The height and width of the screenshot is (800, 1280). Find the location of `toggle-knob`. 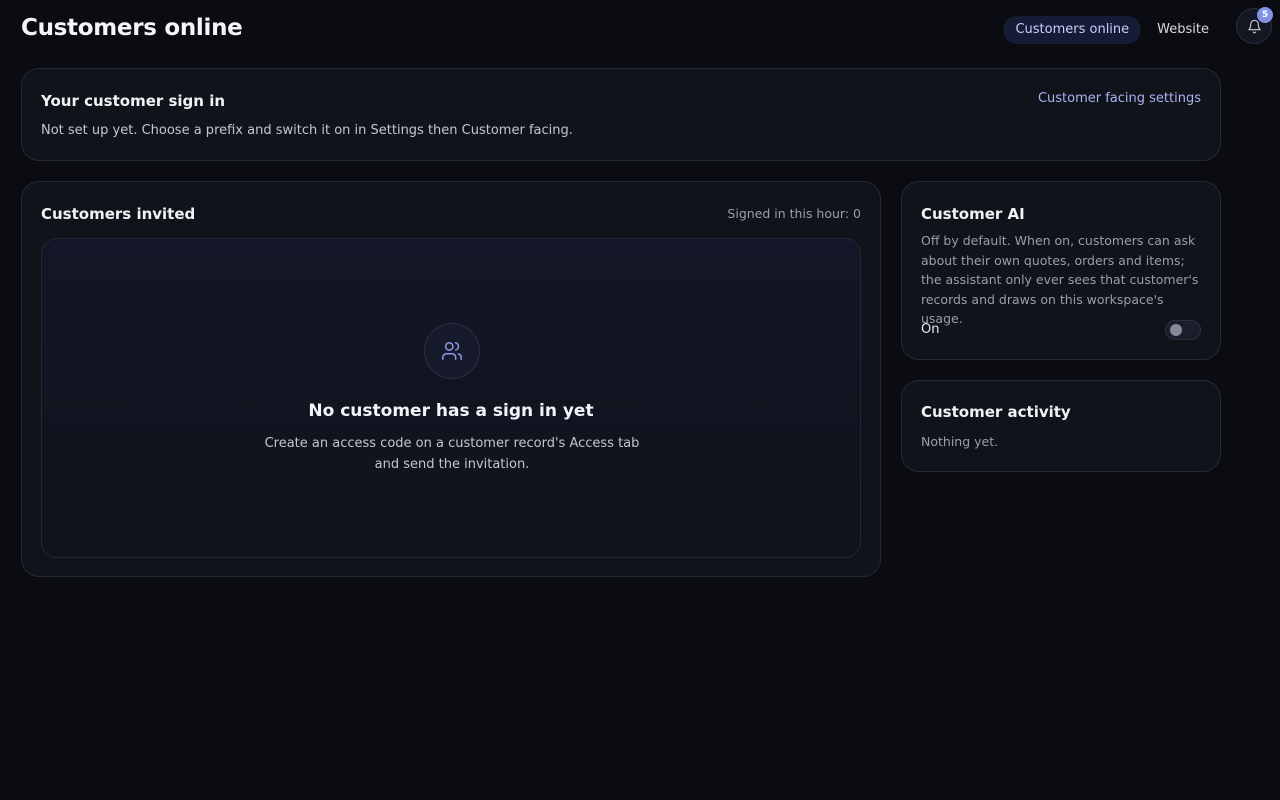

toggle-knob is located at coordinates (1176, 330).